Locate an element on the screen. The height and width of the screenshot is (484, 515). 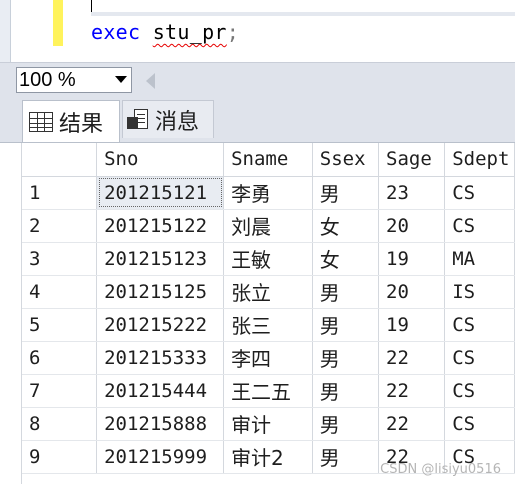
cell-sname: 李勇 is located at coordinates (268, 193).